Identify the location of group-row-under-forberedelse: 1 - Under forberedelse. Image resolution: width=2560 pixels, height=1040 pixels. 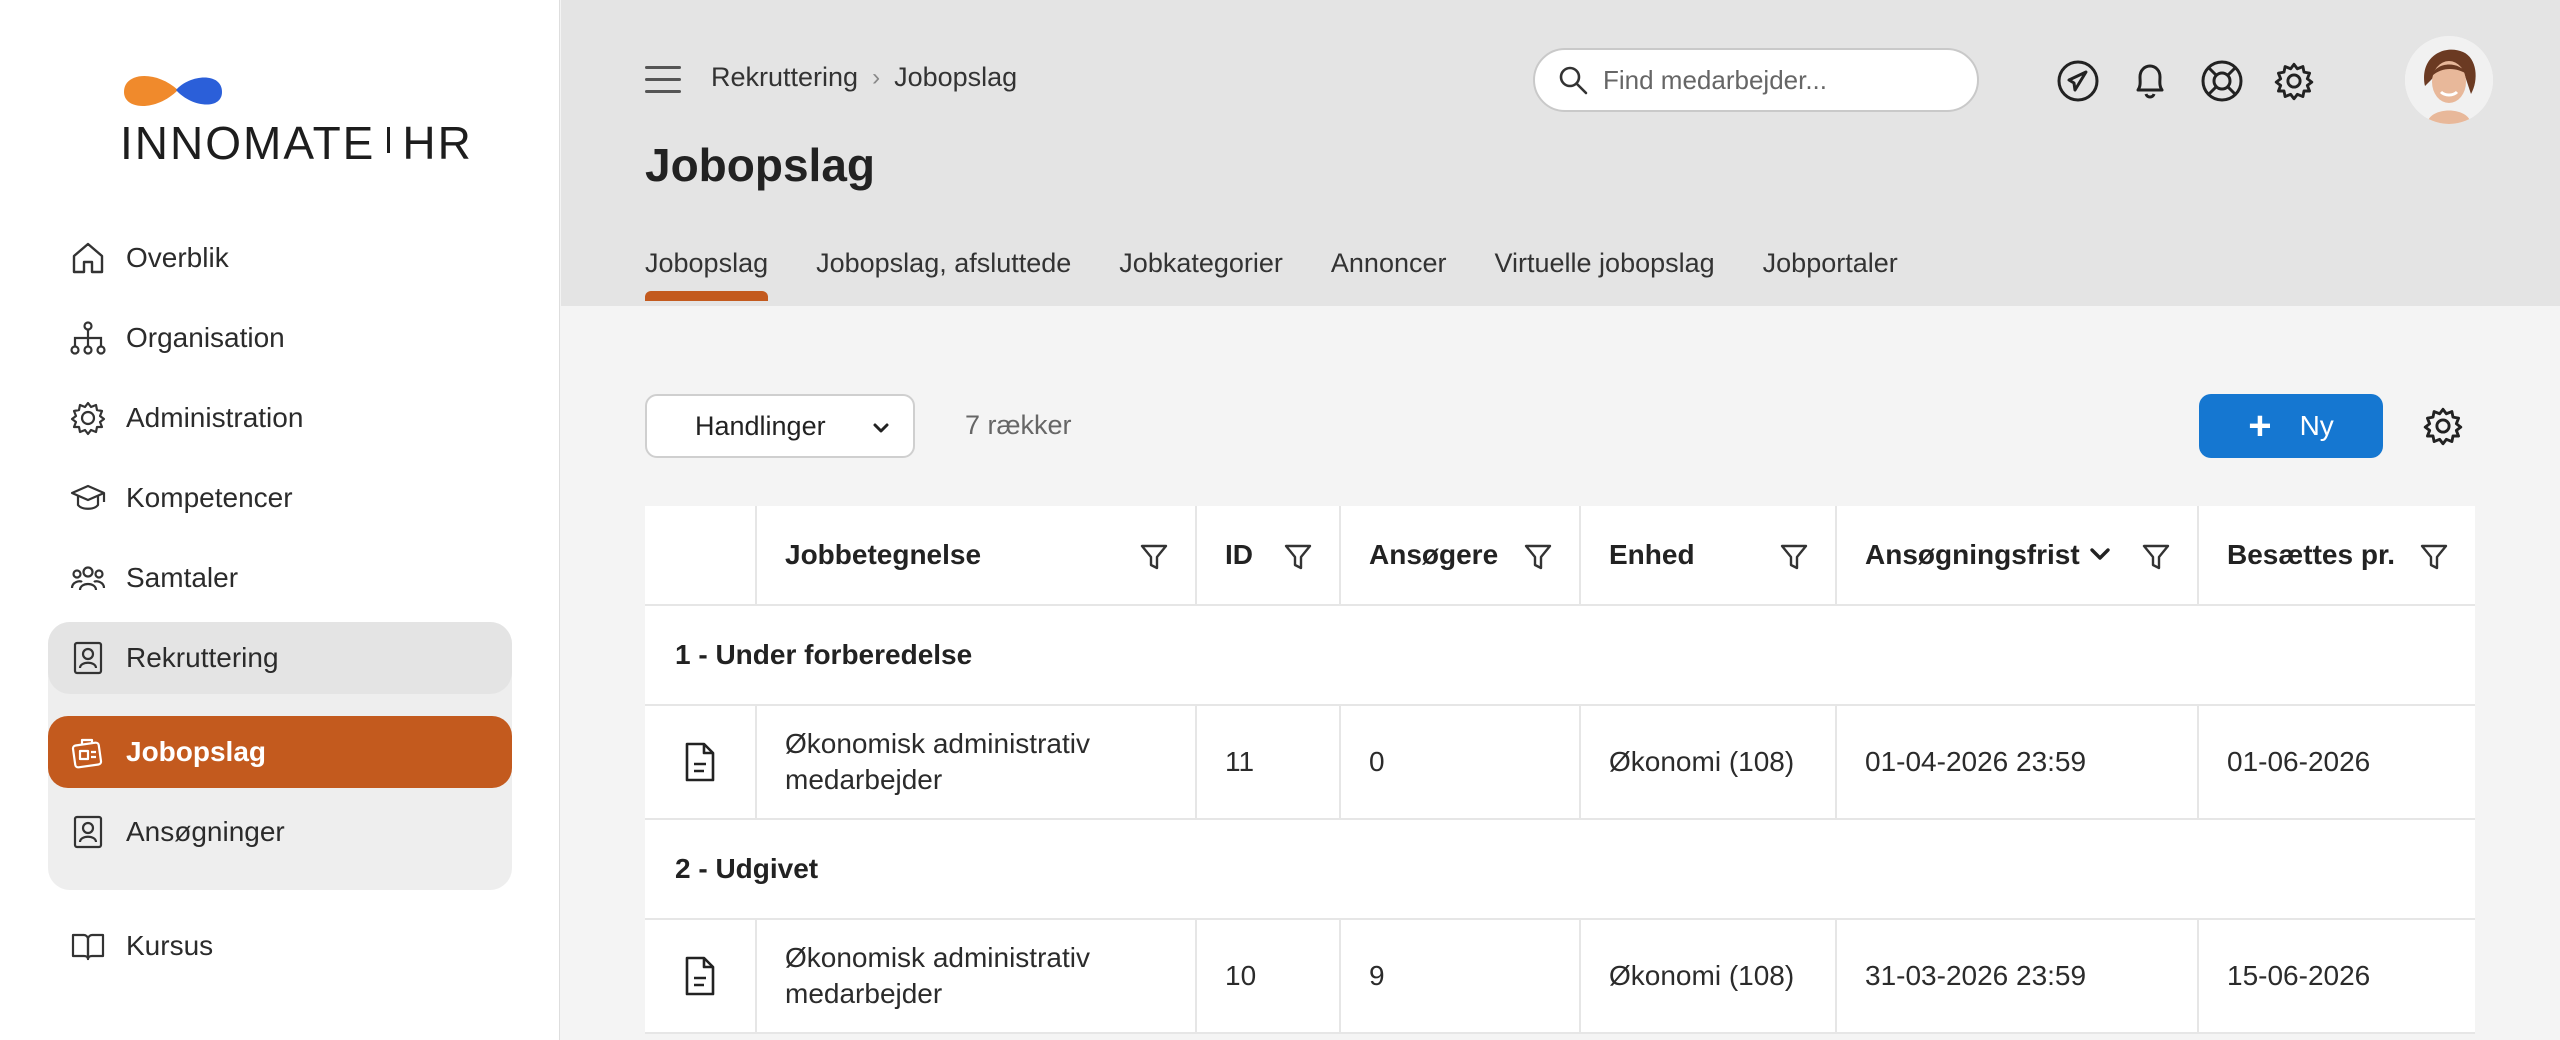
(1560, 656).